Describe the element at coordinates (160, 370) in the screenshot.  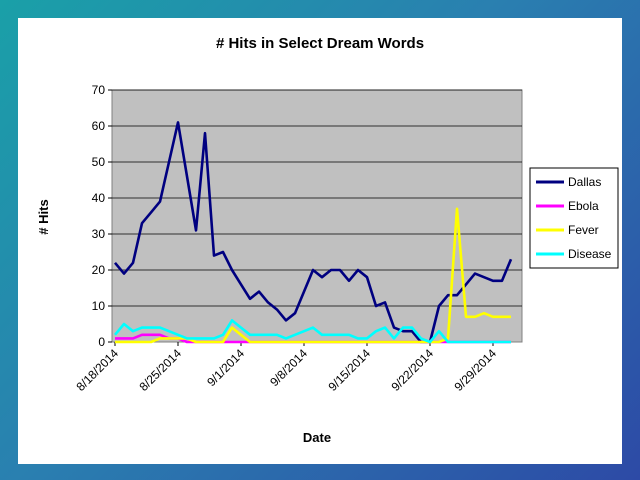
I see `x-tick-label: 8/25/2014` at that location.